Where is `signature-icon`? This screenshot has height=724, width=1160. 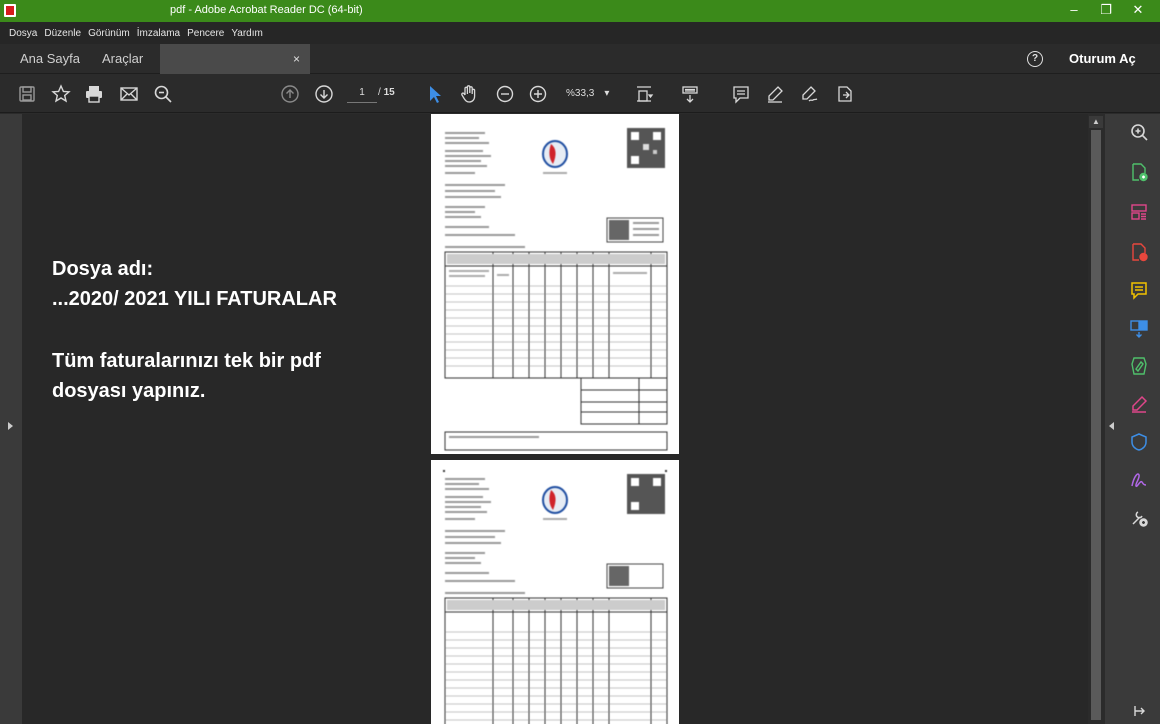 signature-icon is located at coordinates (1139, 480).